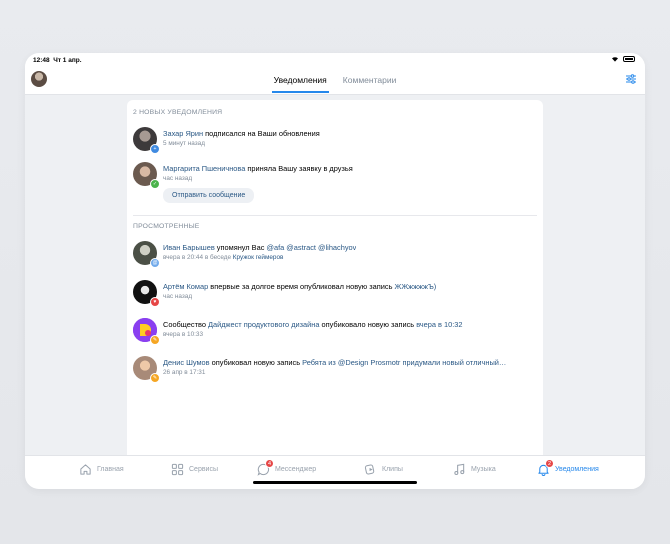 The image size is (670, 544). What do you see at coordinates (335, 482) in the screenshot?
I see `home-indicator` at bounding box center [335, 482].